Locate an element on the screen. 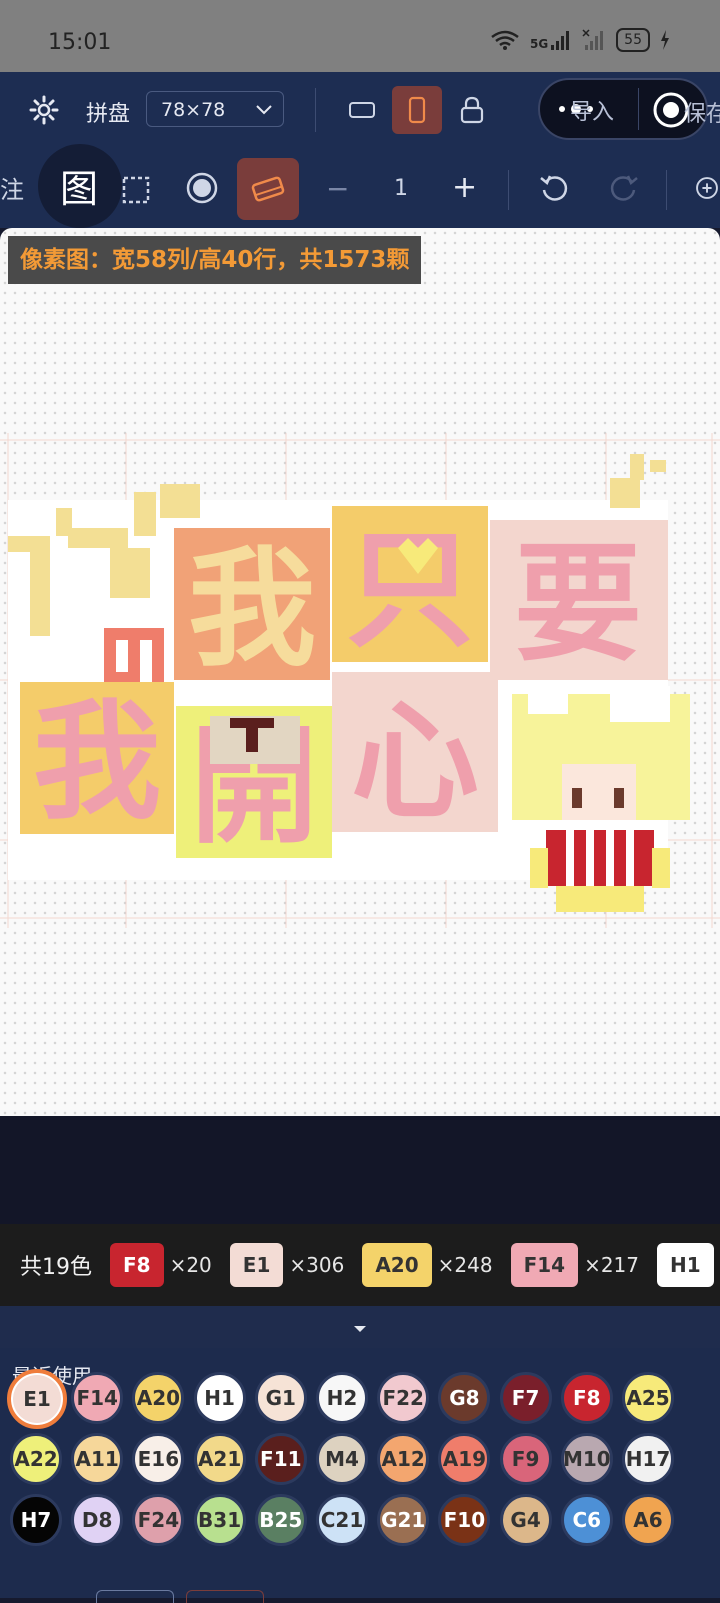 This screenshot has height=1603, width=720. color-swatch-a21: A21 is located at coordinates (220, 1459).